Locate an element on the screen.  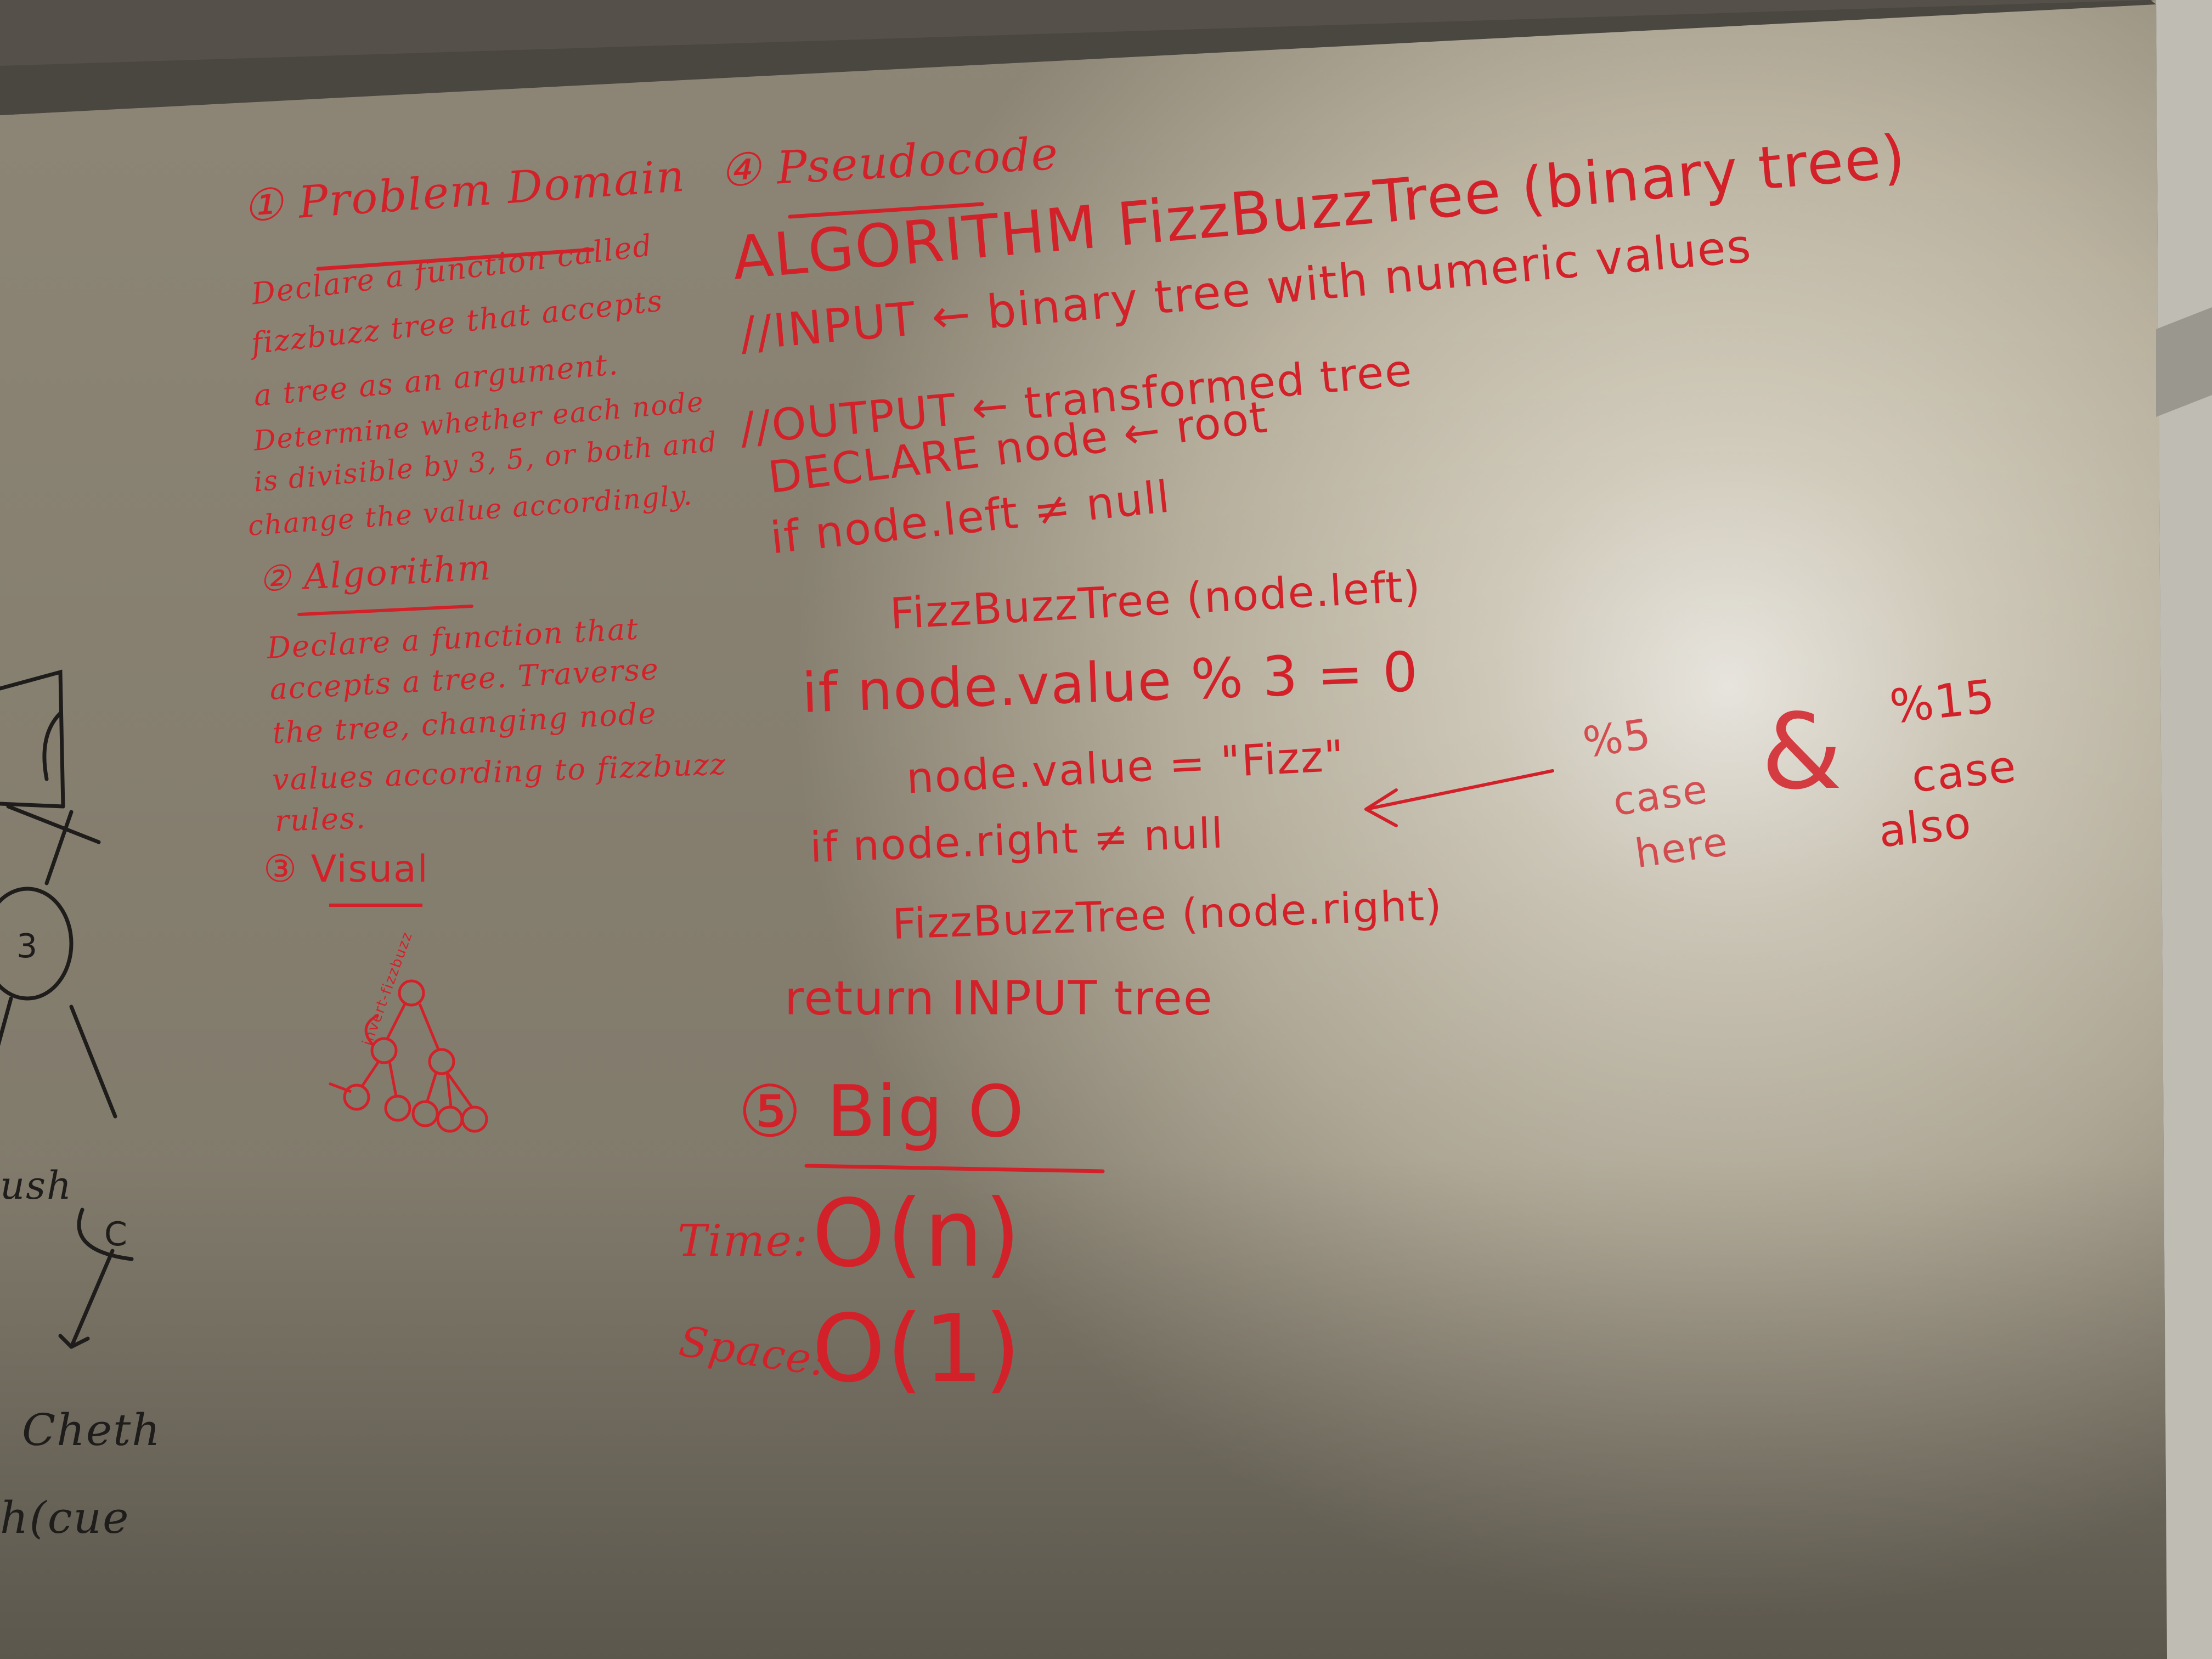
left-queue-fragment: h(cue is located at coordinates (65, 1517).